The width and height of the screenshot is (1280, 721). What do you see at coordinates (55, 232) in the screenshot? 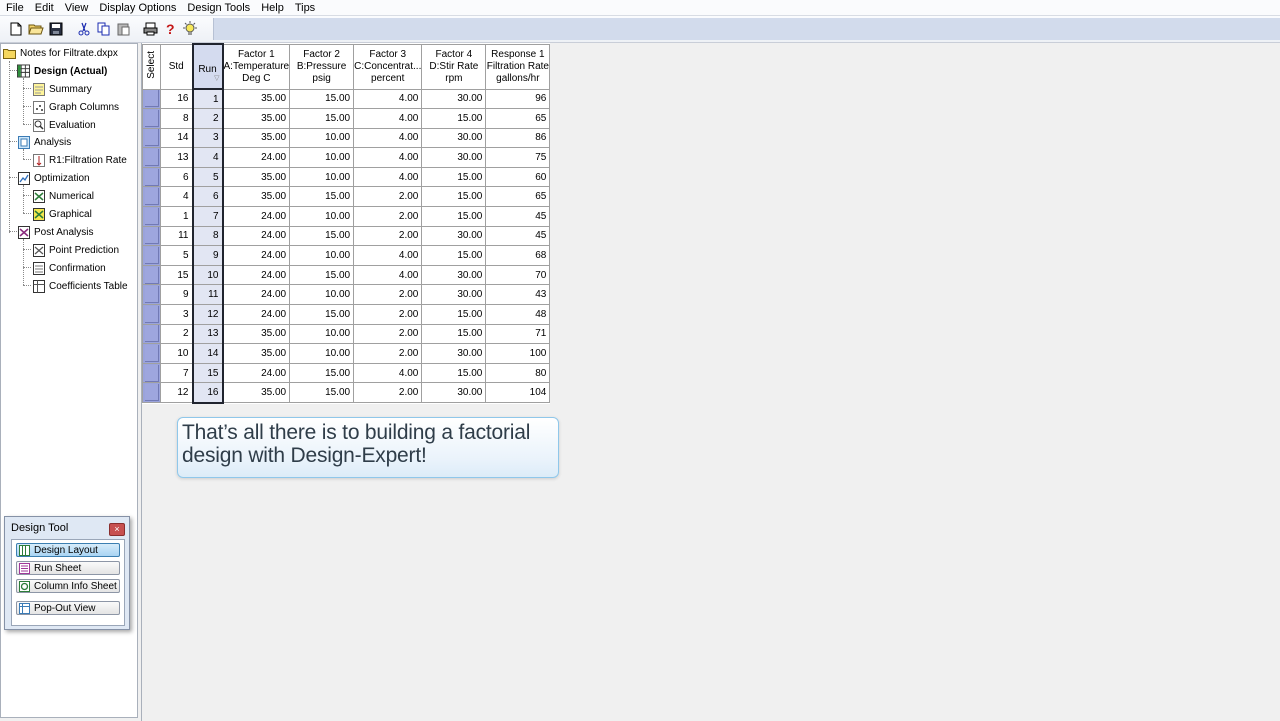
I see `tree-item-post-analysis: Post Analysis` at bounding box center [55, 232].